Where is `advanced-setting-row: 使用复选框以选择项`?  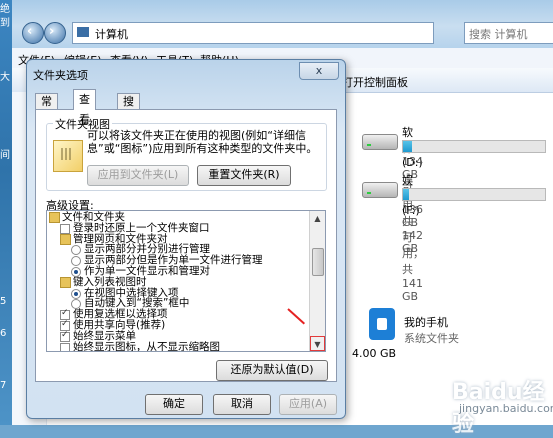 advanced-setting-row: 使用复选框以选择项 is located at coordinates (178, 314).